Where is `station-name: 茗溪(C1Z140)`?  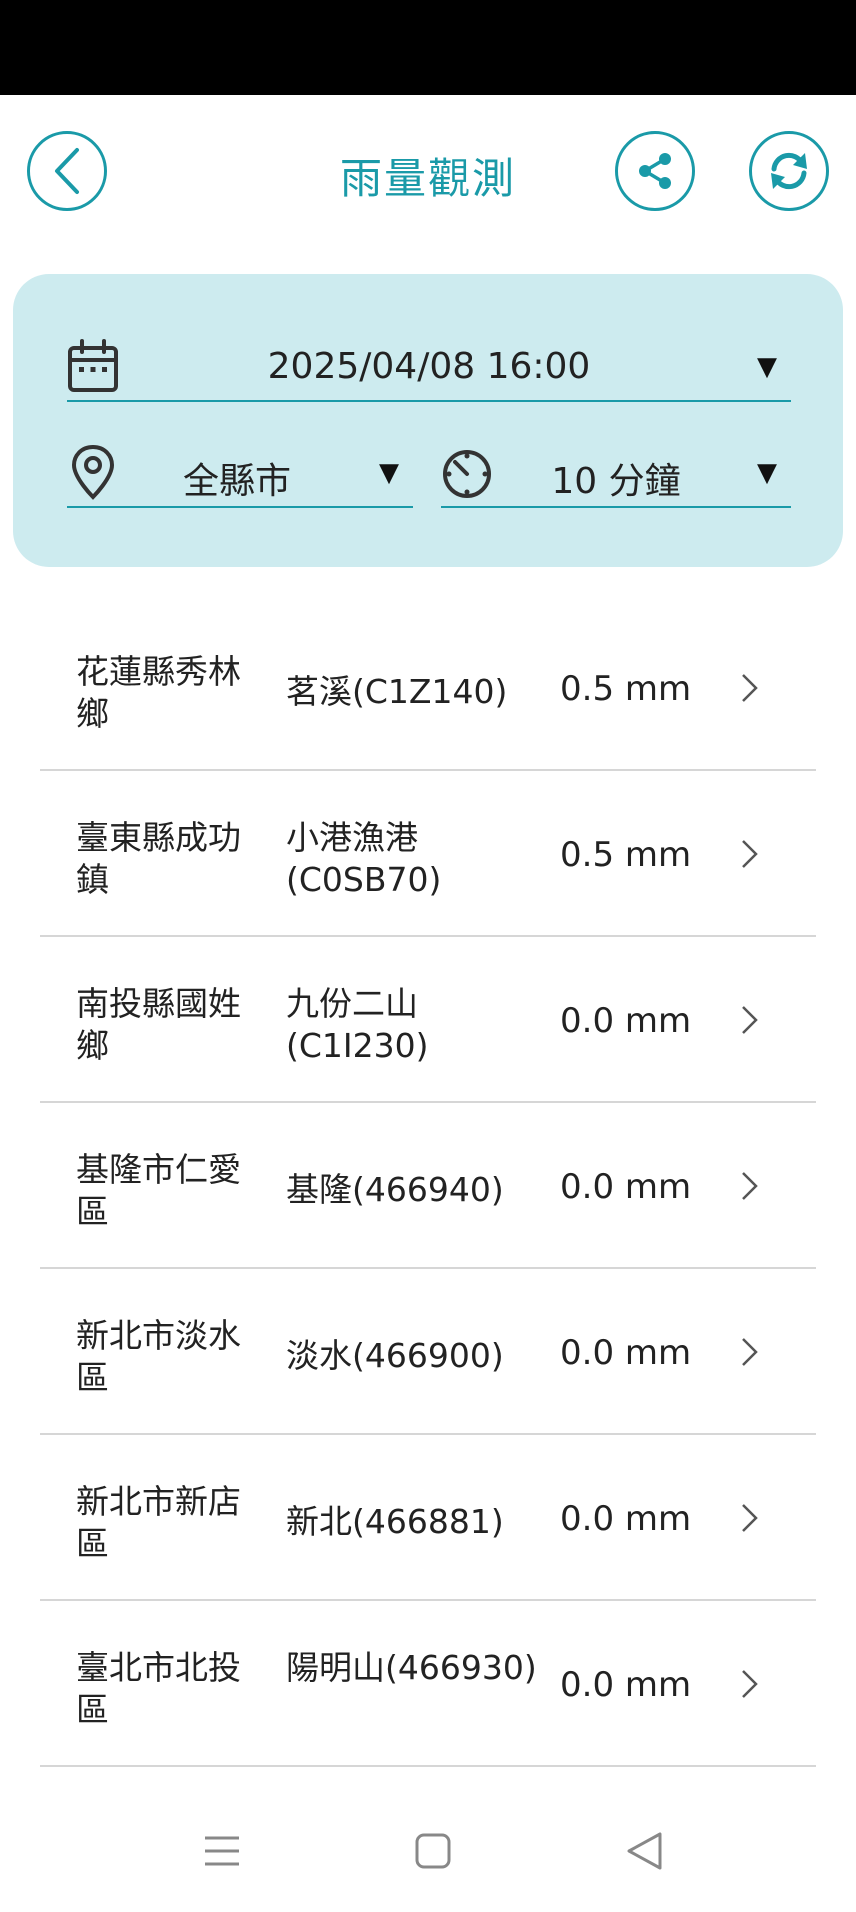
station-name: 茗溪(C1Z140) is located at coordinates (397, 691).